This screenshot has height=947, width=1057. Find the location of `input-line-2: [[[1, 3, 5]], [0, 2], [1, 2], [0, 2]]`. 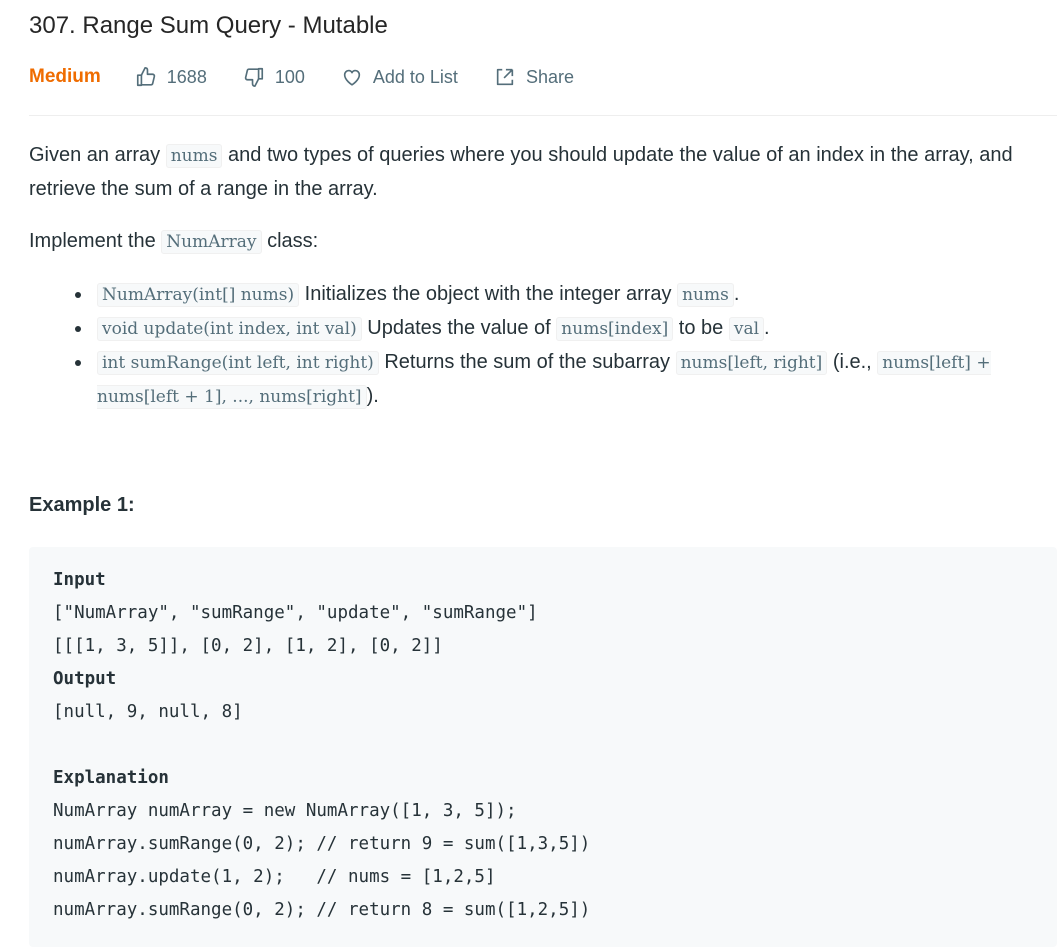

input-line-2: [[[1, 3, 5]], [0, 2], [1, 2], [0, 2]] is located at coordinates (248, 646).